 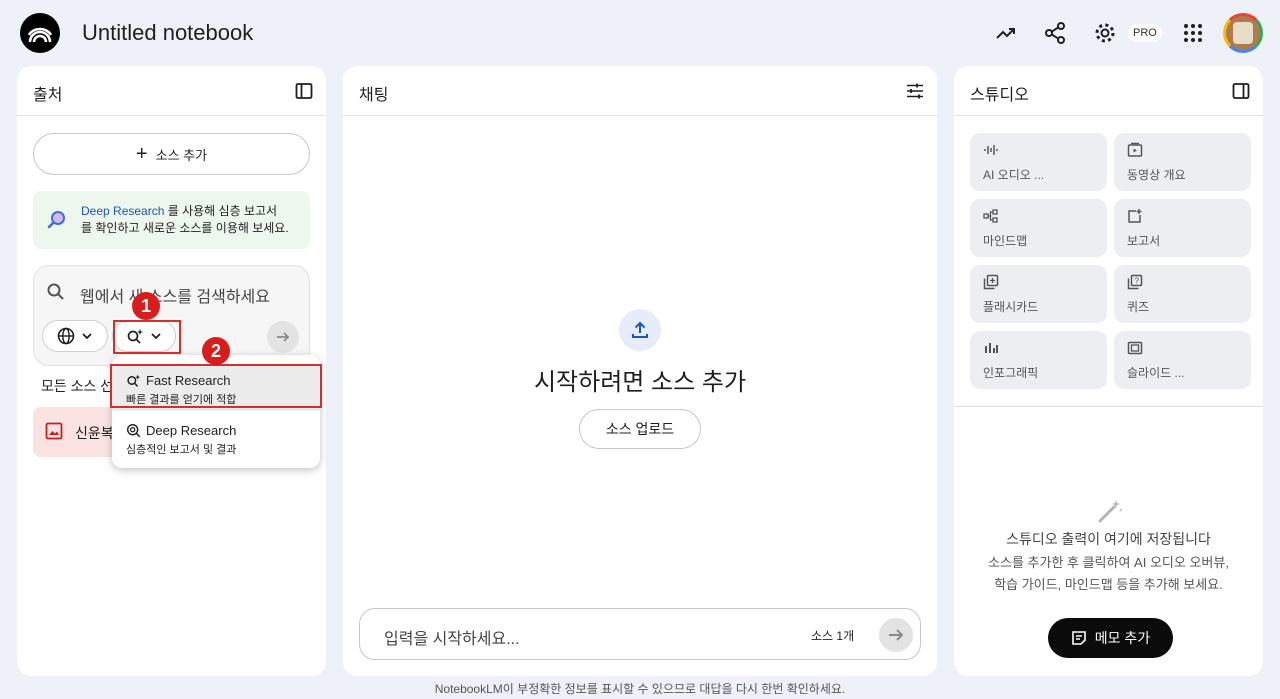 I want to click on mindmap-icon, so click(x=990, y=216).